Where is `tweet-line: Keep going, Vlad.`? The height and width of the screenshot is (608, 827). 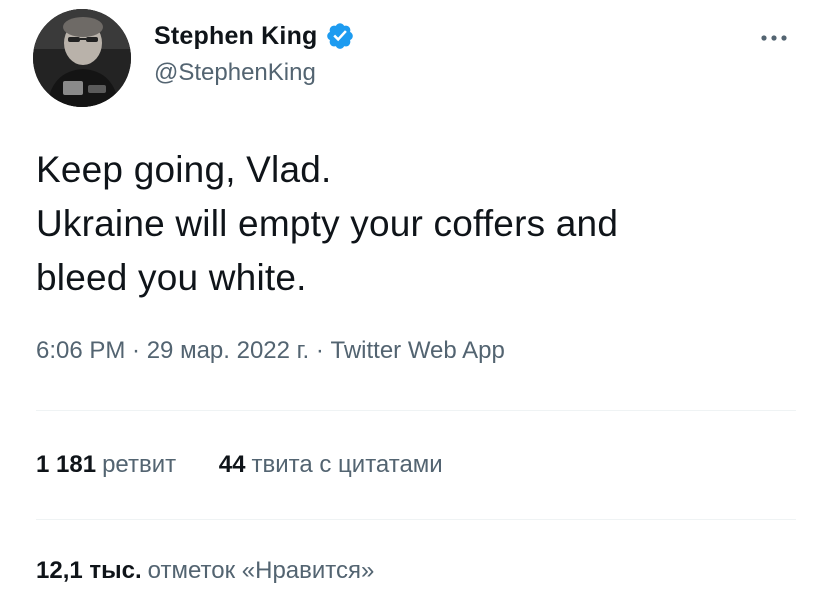
tweet-line: Keep going, Vlad. is located at coordinates (184, 169).